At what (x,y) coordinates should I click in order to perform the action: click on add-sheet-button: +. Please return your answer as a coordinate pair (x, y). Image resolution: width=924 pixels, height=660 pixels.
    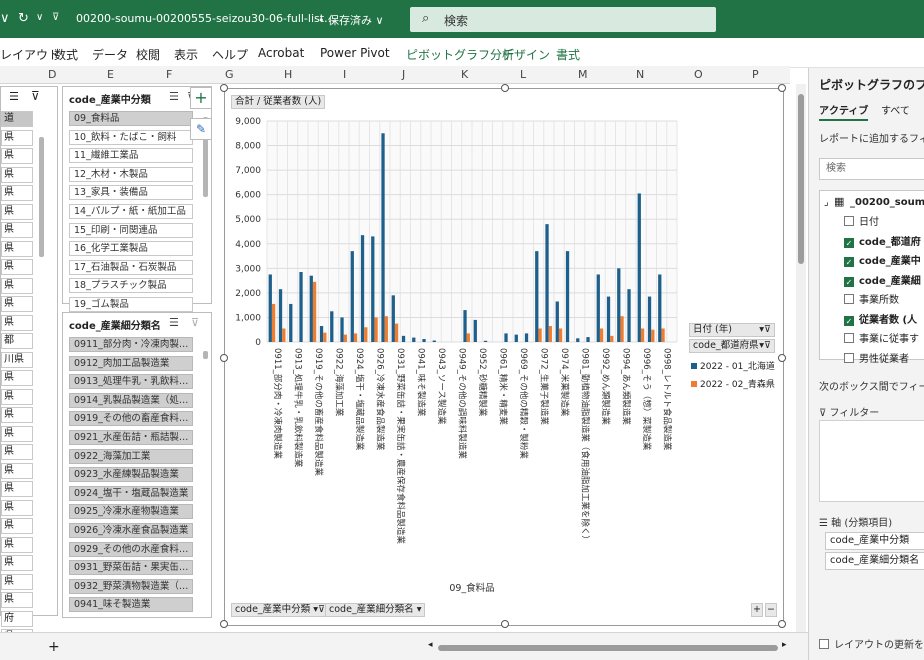
    Looking at the image, I should click on (54, 647).